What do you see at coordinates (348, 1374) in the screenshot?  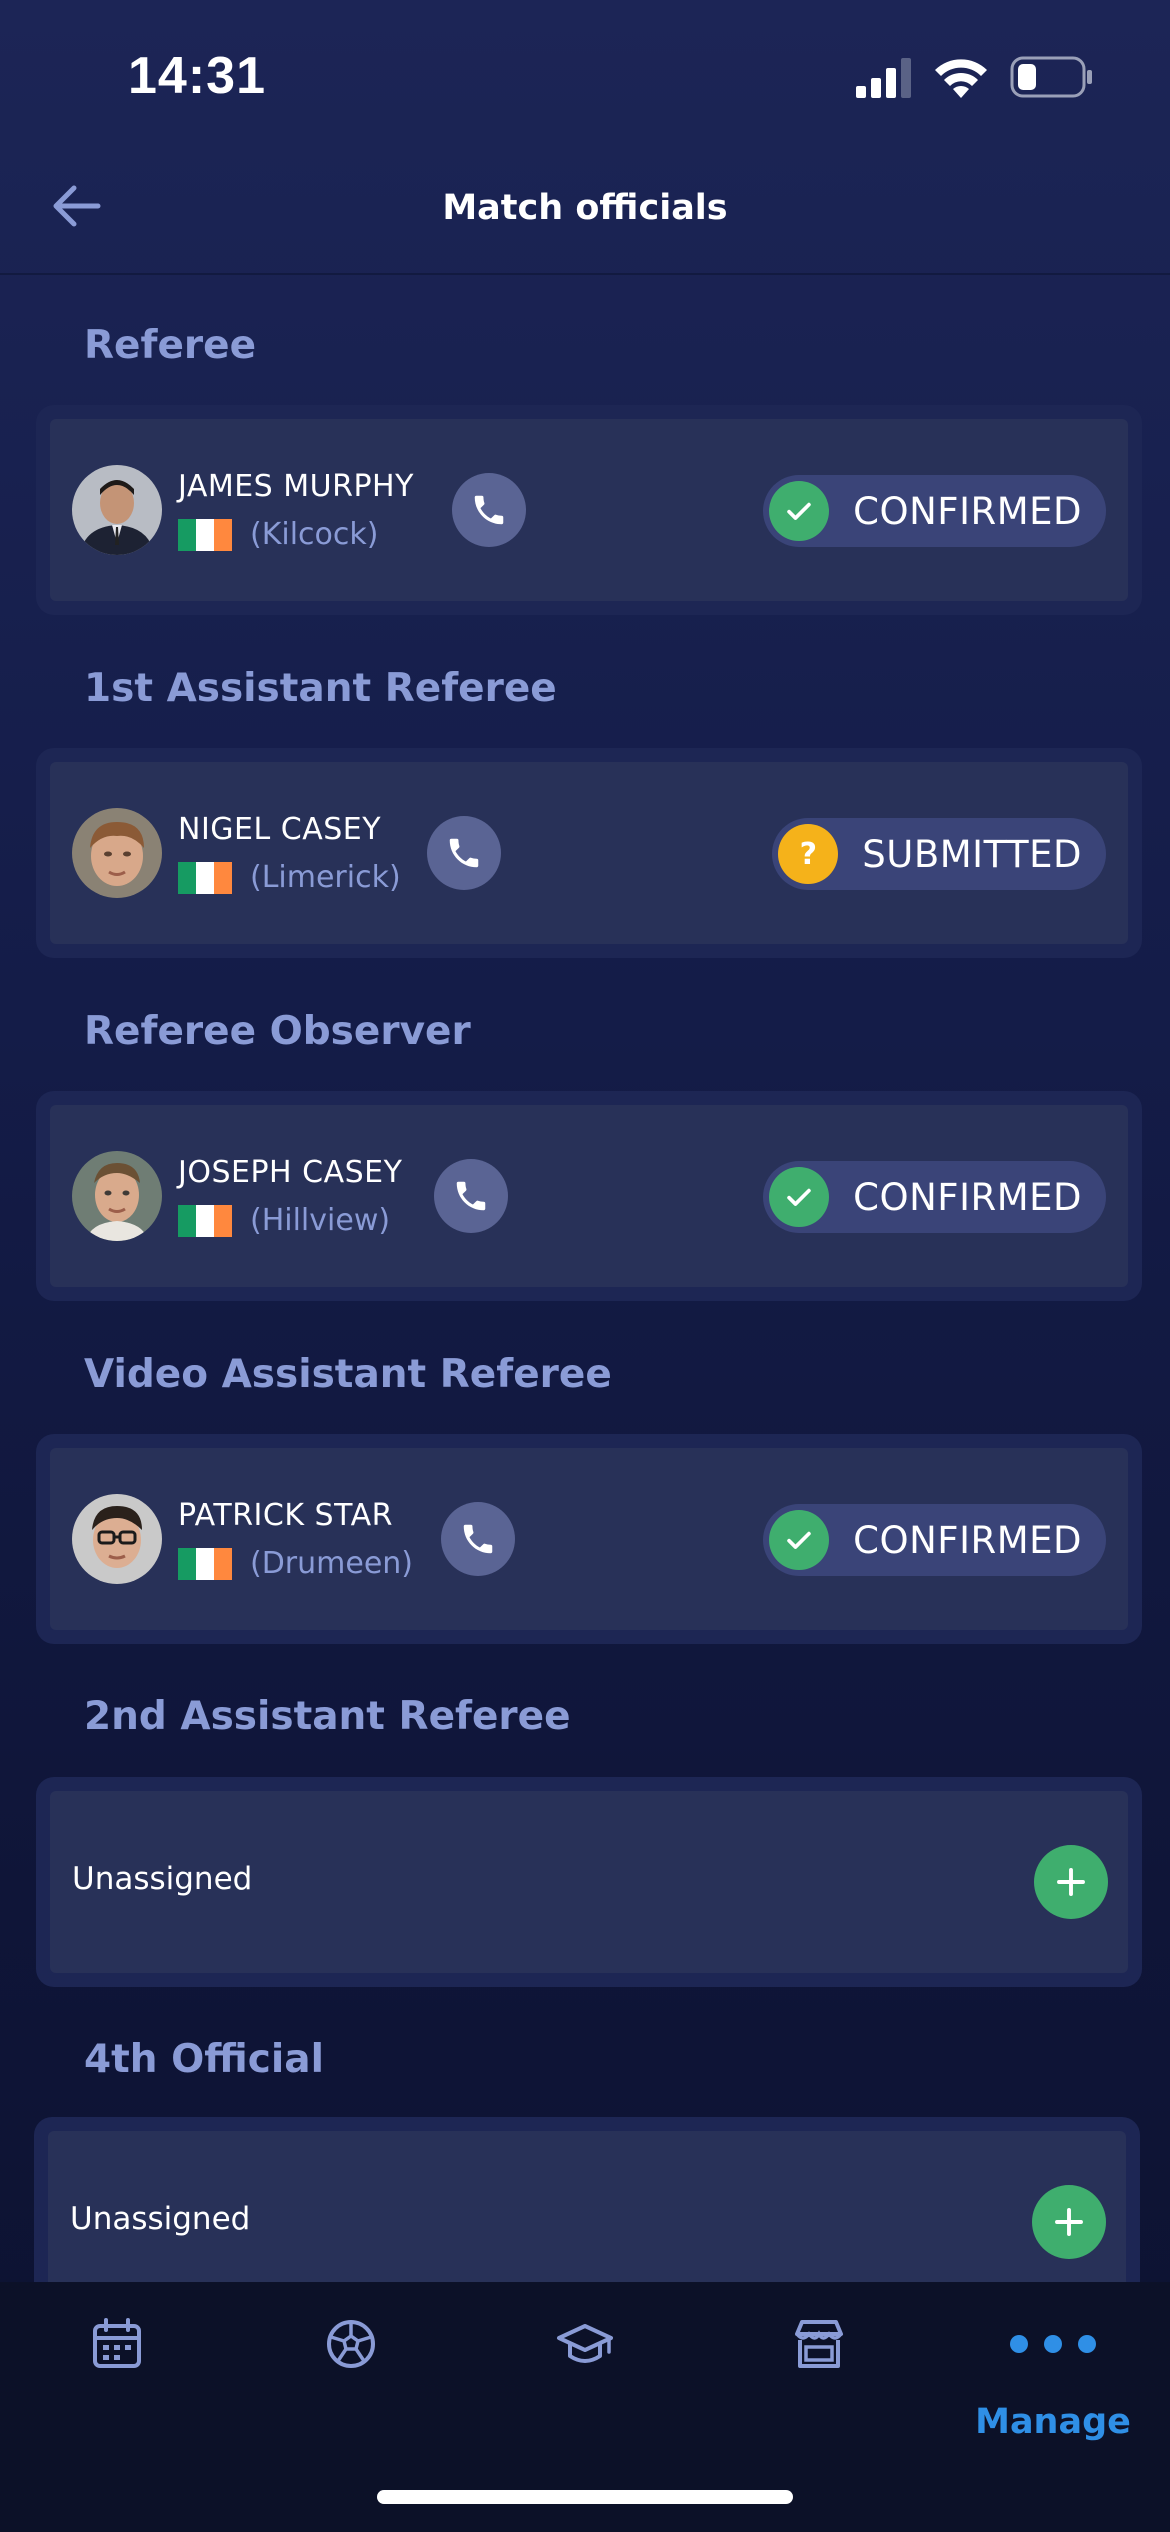 I see `section-title-video-assistant-referee: Video Assistant Referee` at bounding box center [348, 1374].